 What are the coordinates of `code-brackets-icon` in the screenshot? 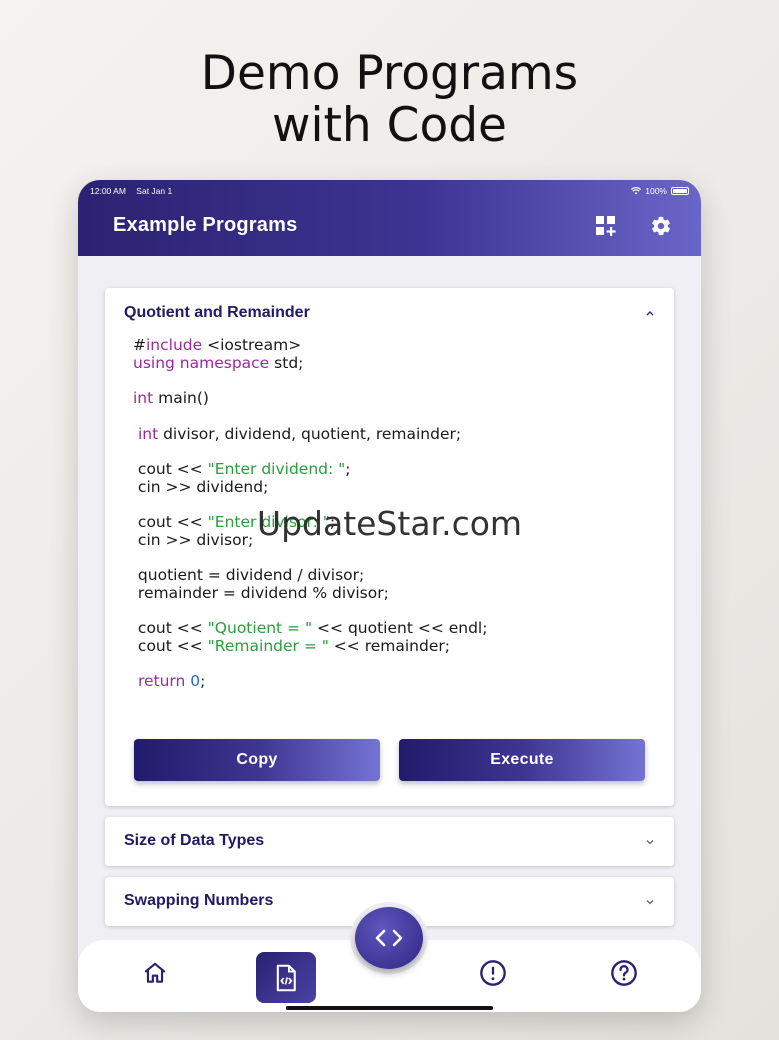 It's located at (389, 938).